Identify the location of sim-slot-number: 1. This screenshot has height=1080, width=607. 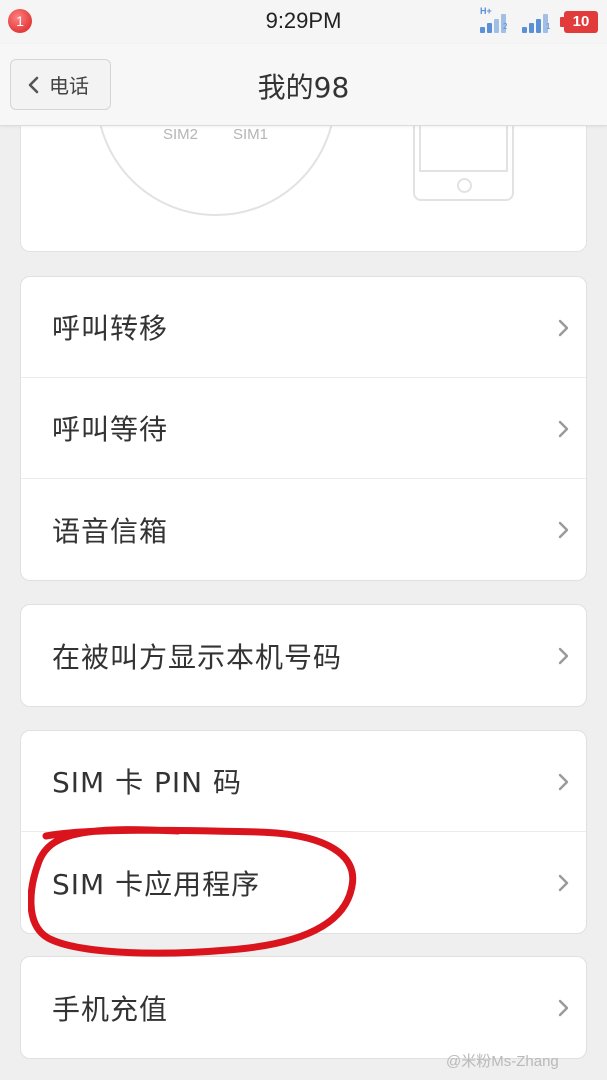
(548, 26).